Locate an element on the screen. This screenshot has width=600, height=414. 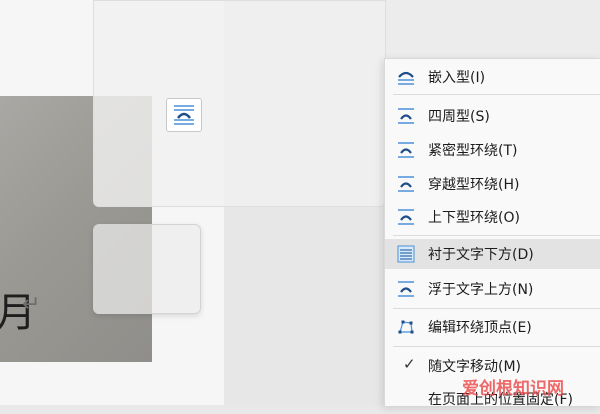
menu-item-in-front-of-text: 浮于文字上方(N) is located at coordinates (492, 289).